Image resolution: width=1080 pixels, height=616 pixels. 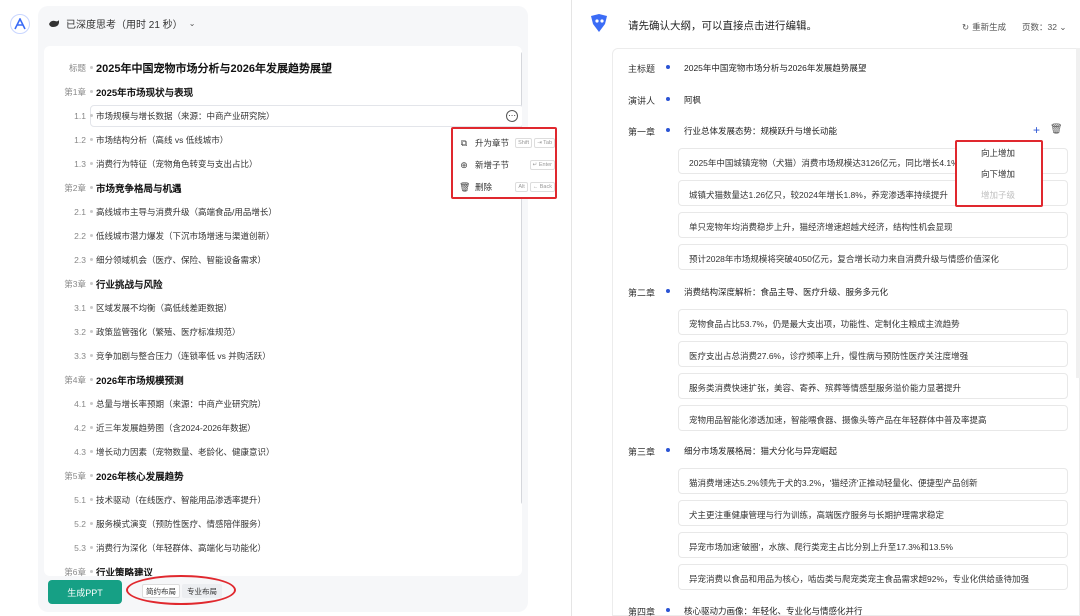 What do you see at coordinates (80, 236) in the screenshot?
I see `outline-index: 2.2` at bounding box center [80, 236].